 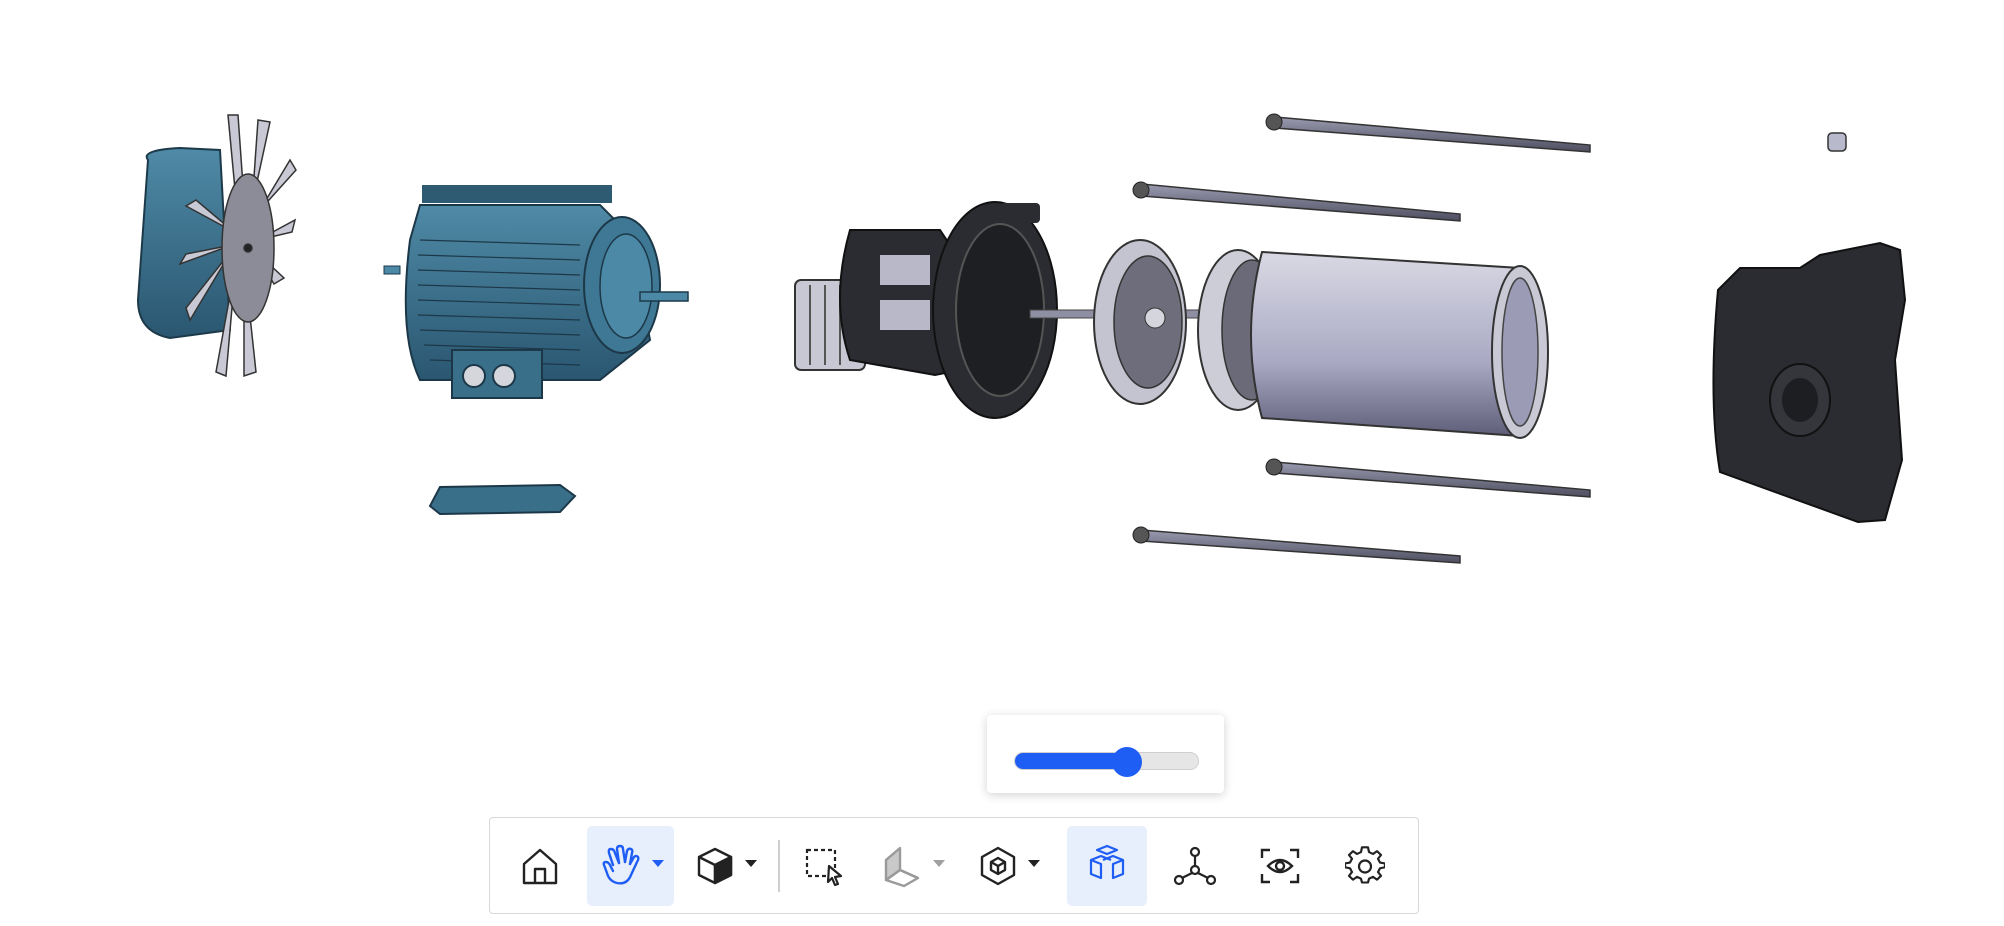 I want to click on motor-part, so click(x=536, y=292).